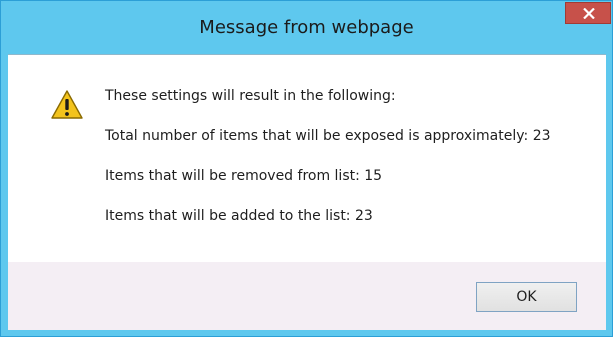  What do you see at coordinates (239, 216) in the screenshot?
I see `message-line-added: Items that will be added to the list: 23` at bounding box center [239, 216].